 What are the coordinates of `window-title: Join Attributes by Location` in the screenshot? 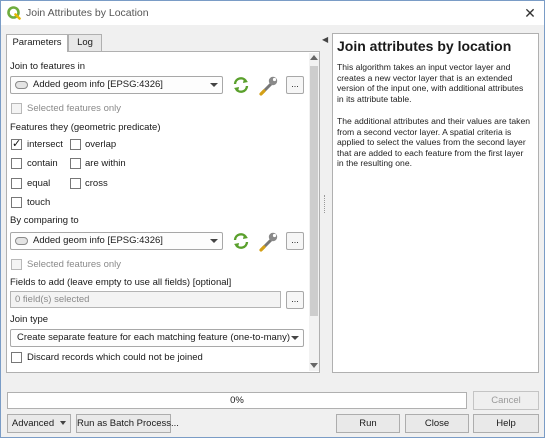 It's located at (87, 13).